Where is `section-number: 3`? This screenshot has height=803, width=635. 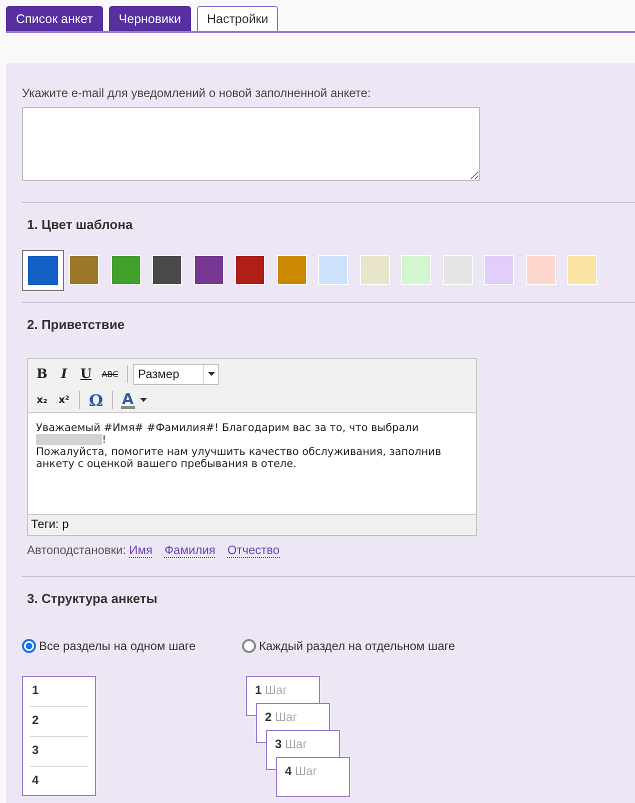 section-number: 3 is located at coordinates (35, 750).